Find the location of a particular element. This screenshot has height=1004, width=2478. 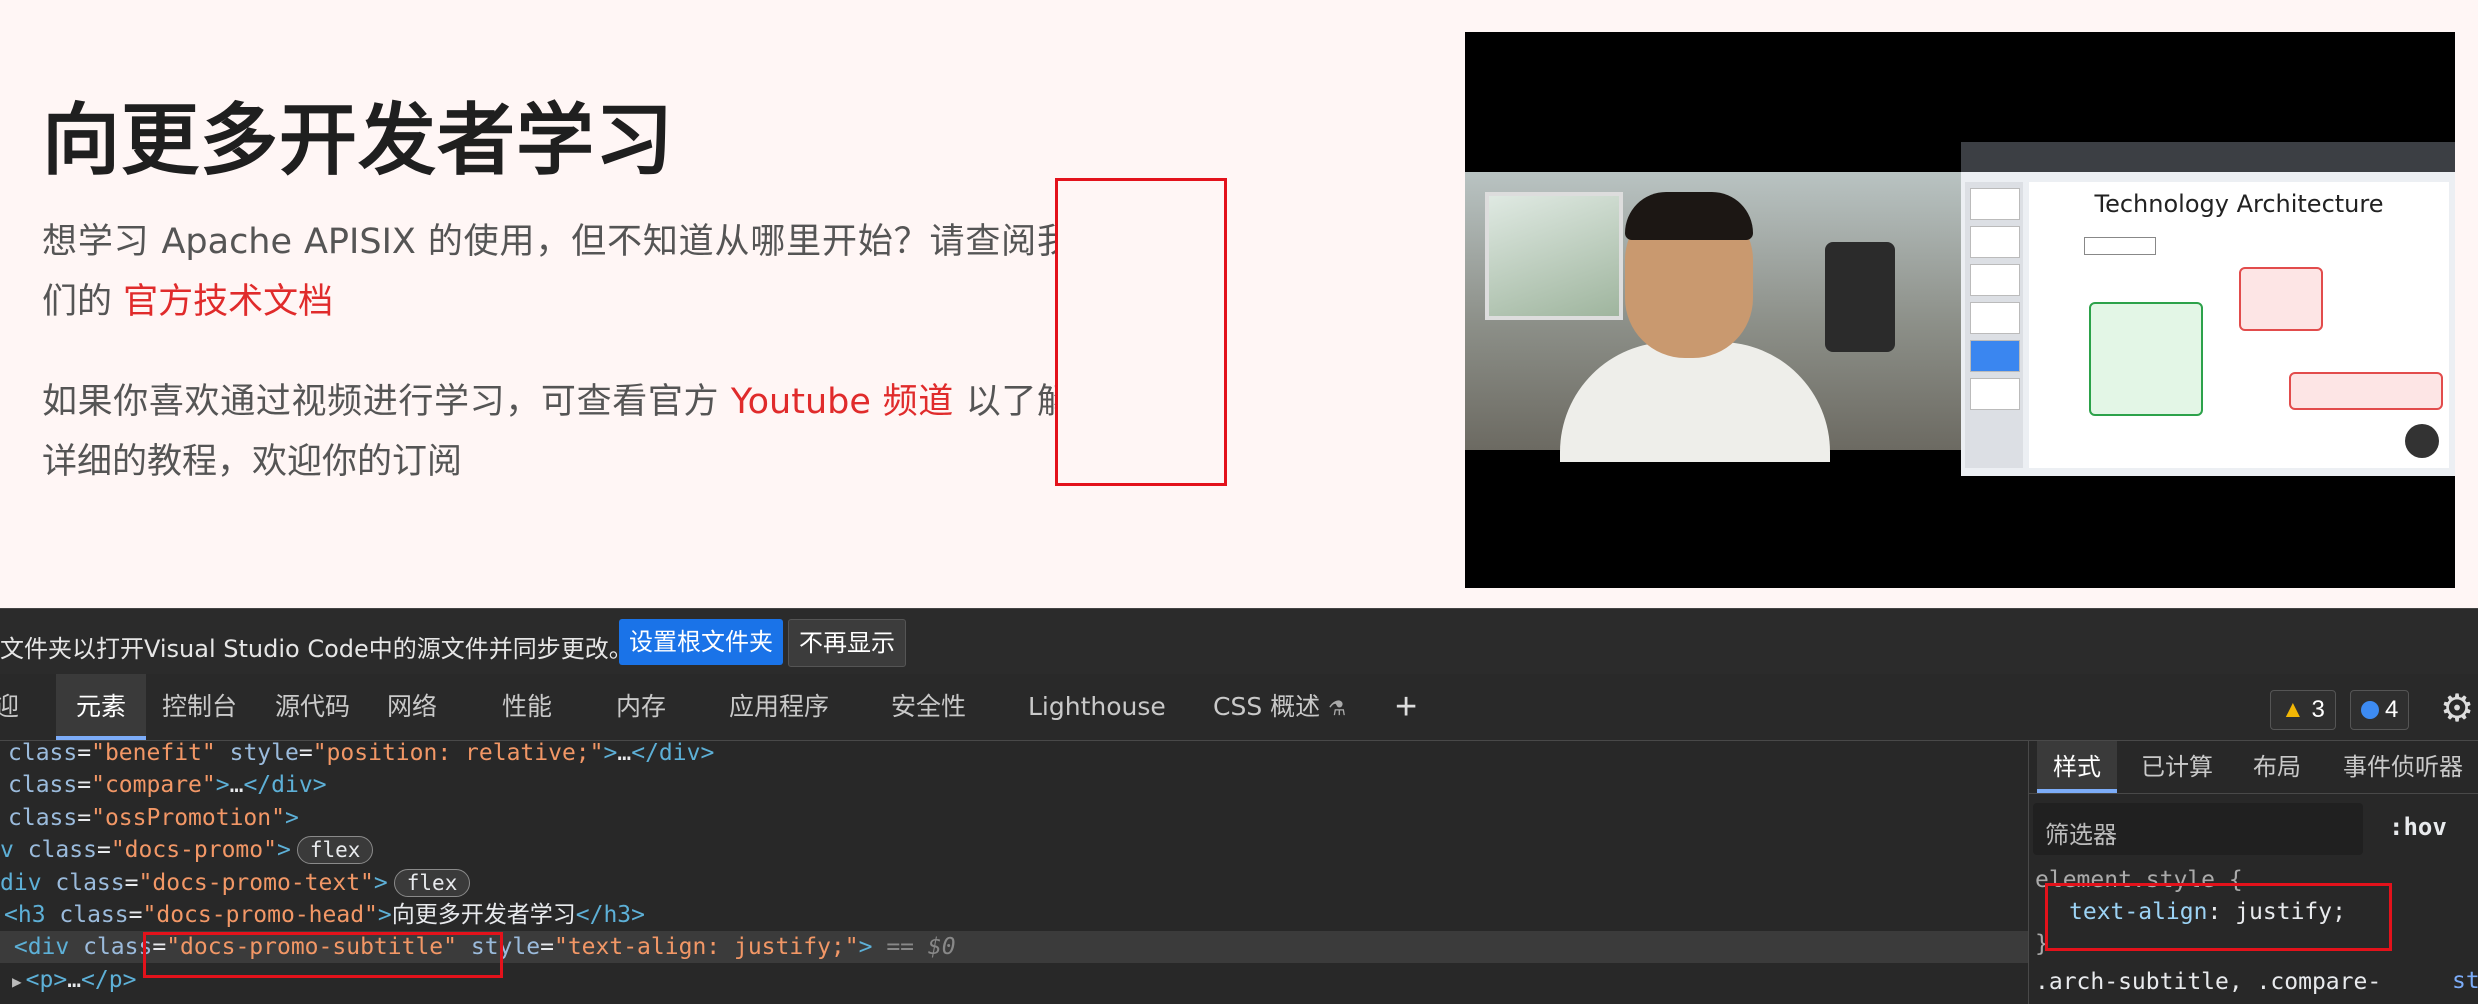

attr-value: "docs-promo-text" is located at coordinates (256, 883).